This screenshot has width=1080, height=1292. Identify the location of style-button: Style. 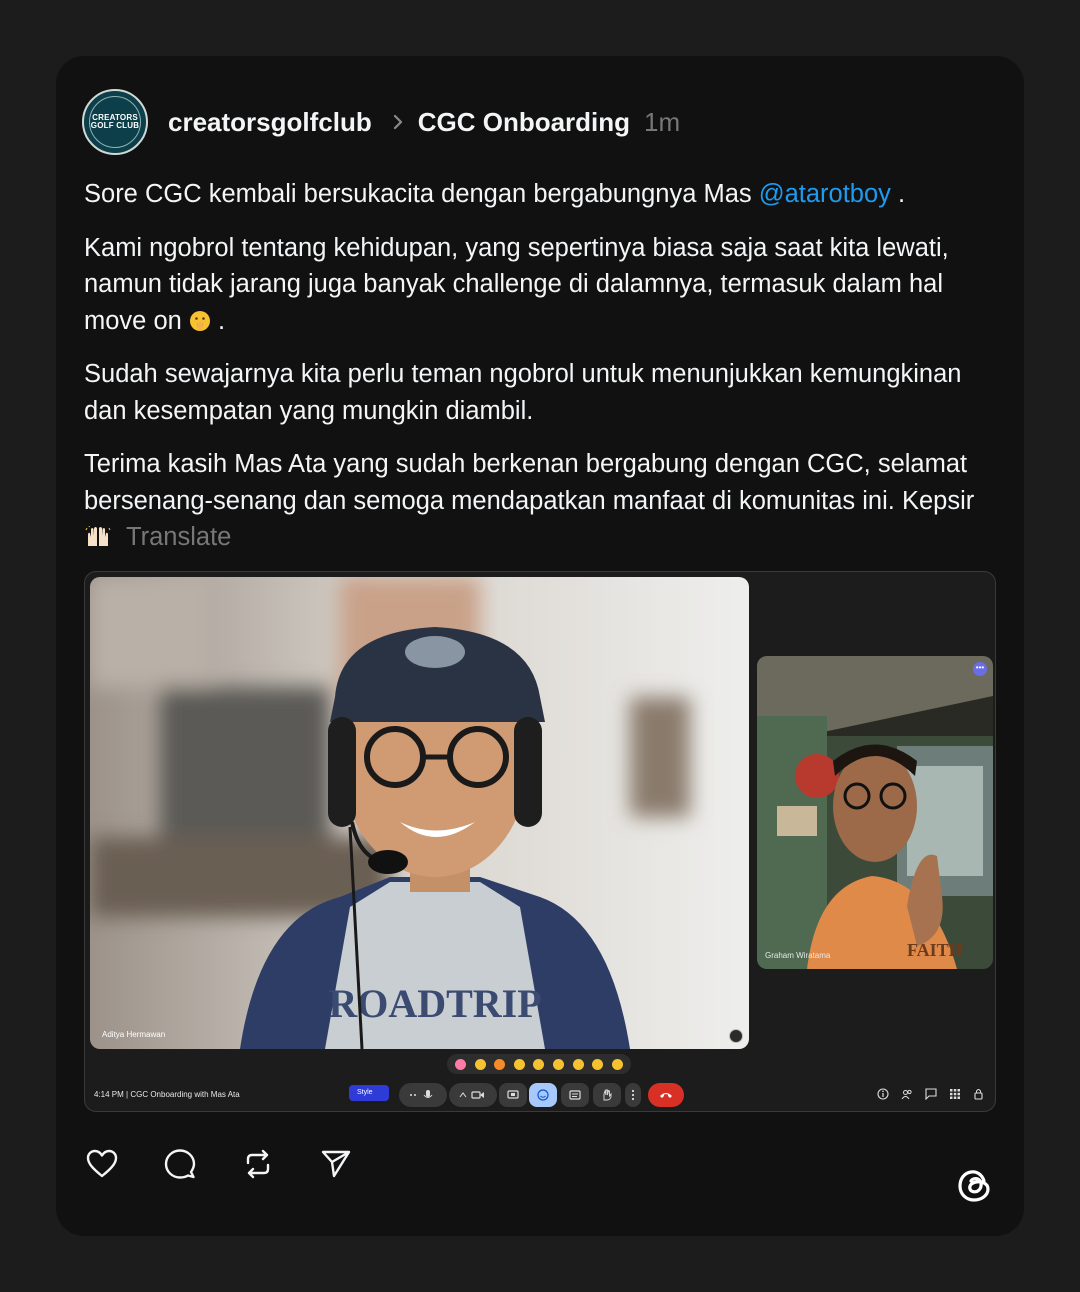
(369, 1093).